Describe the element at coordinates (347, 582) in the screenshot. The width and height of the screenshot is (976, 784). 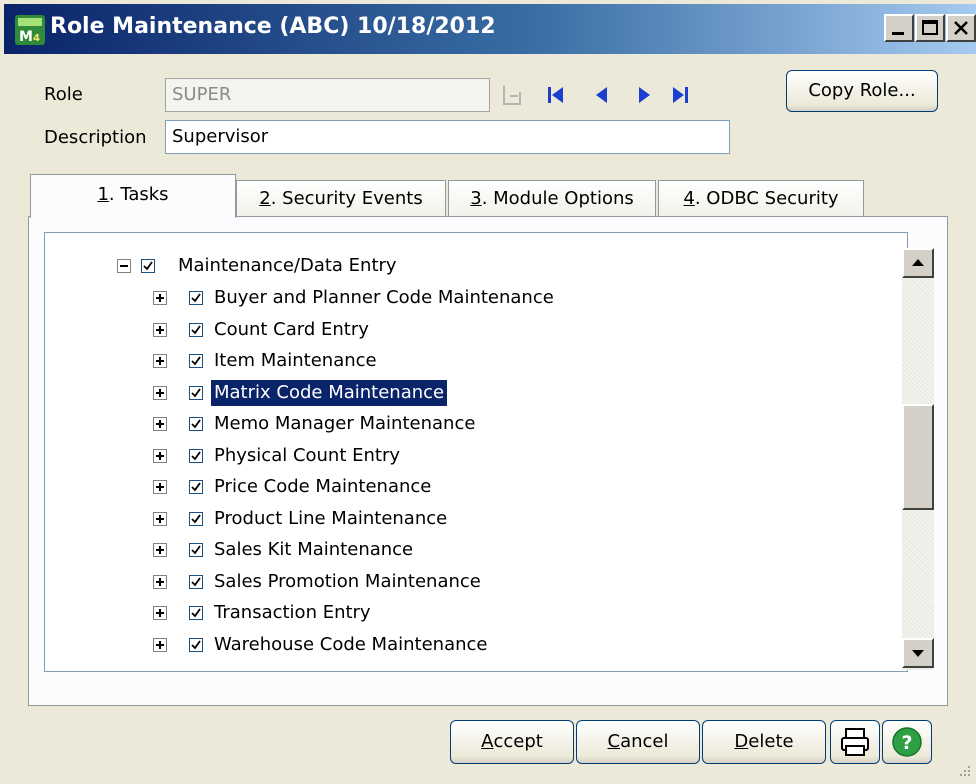
I see `tree-node-label: Sales Promotion Maintenance` at that location.